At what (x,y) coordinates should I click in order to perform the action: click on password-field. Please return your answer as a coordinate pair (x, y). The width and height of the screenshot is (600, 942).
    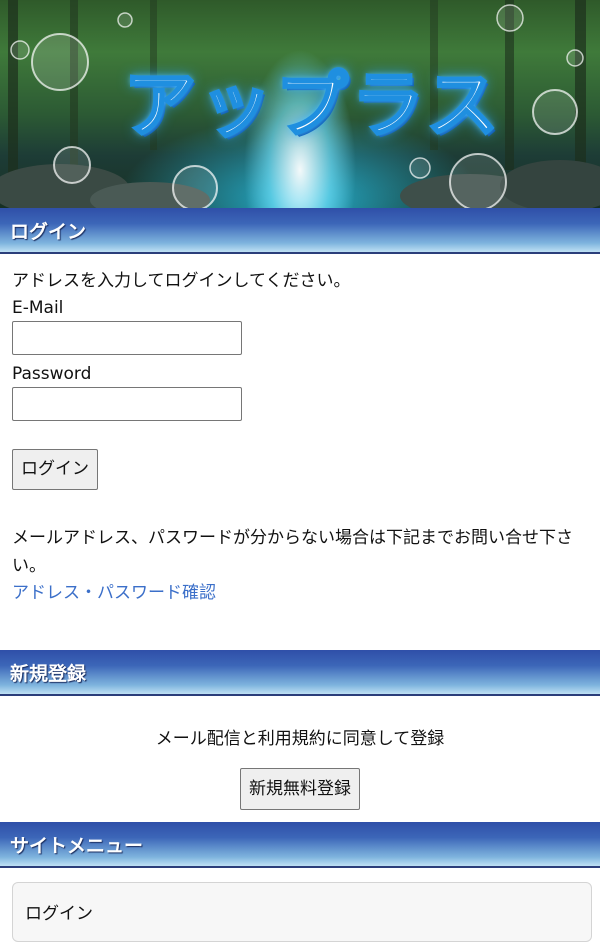
    Looking at the image, I should click on (127, 404).